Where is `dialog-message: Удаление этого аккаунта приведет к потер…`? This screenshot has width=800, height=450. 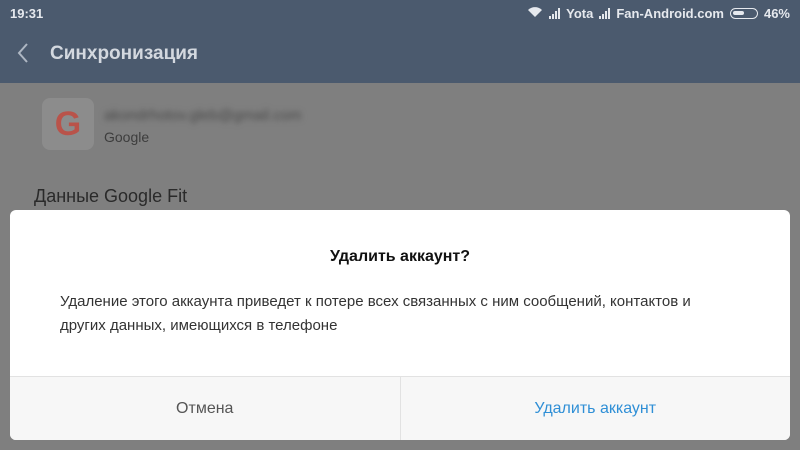 dialog-message: Удаление этого аккаунта приведет к потер… is located at coordinates (375, 313).